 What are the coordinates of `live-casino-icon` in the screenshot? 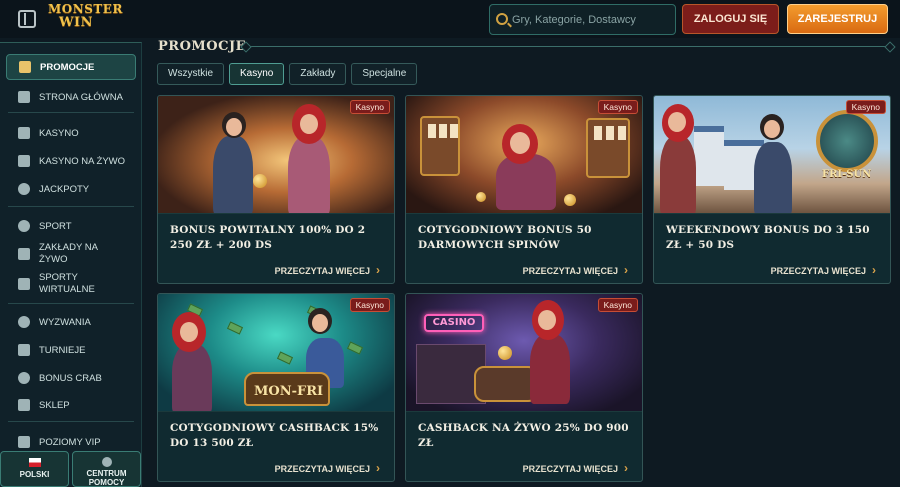 It's located at (24, 161).